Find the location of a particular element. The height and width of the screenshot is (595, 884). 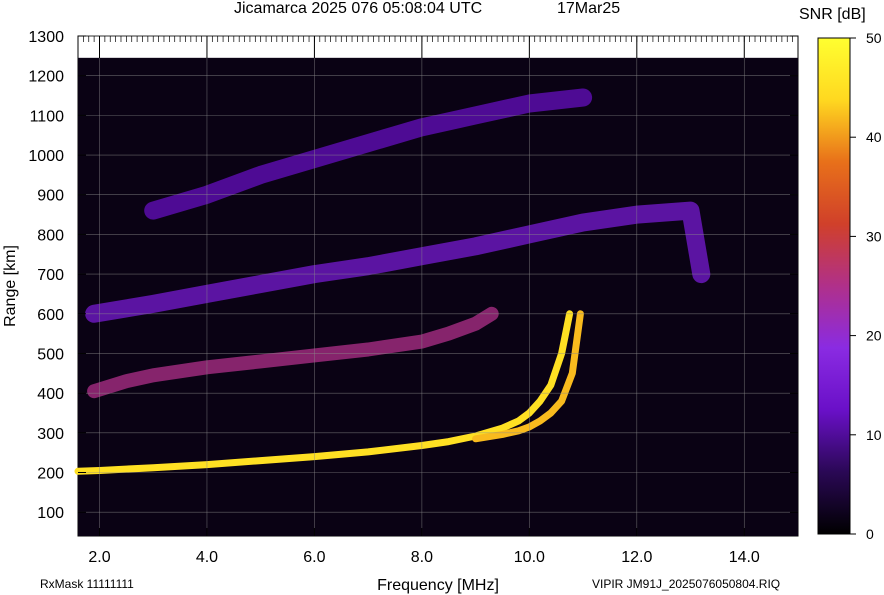

colorbar-ticks: 0 10 20 30 40 50 is located at coordinates (866, 286).